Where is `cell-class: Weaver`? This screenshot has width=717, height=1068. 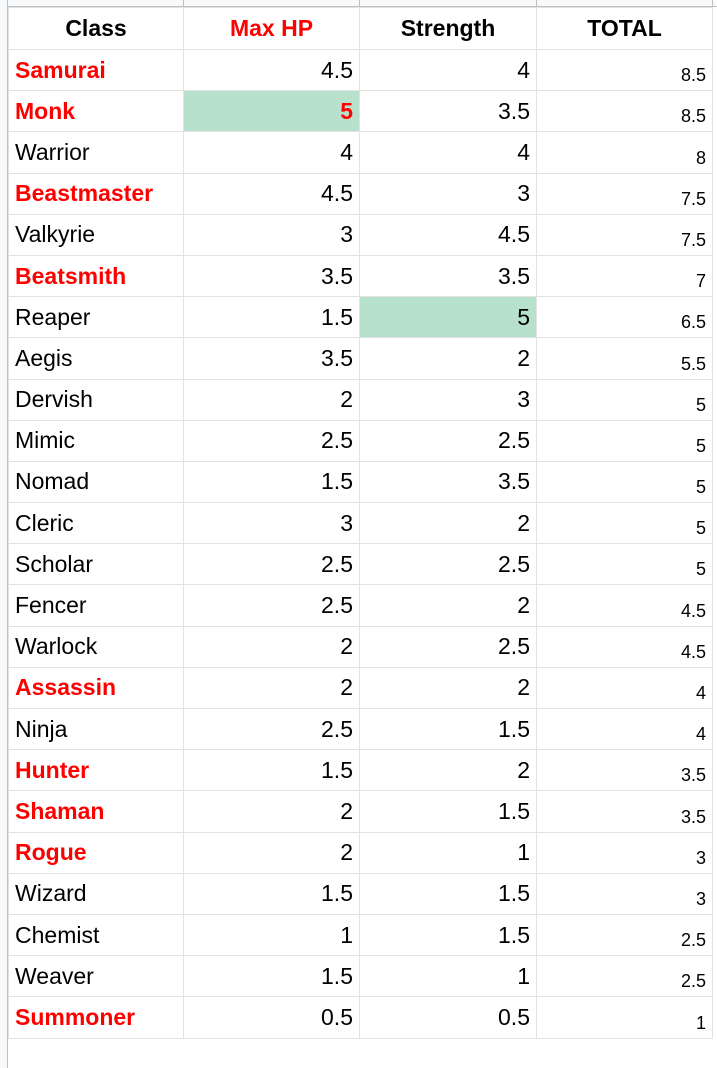 cell-class: Weaver is located at coordinates (96, 976).